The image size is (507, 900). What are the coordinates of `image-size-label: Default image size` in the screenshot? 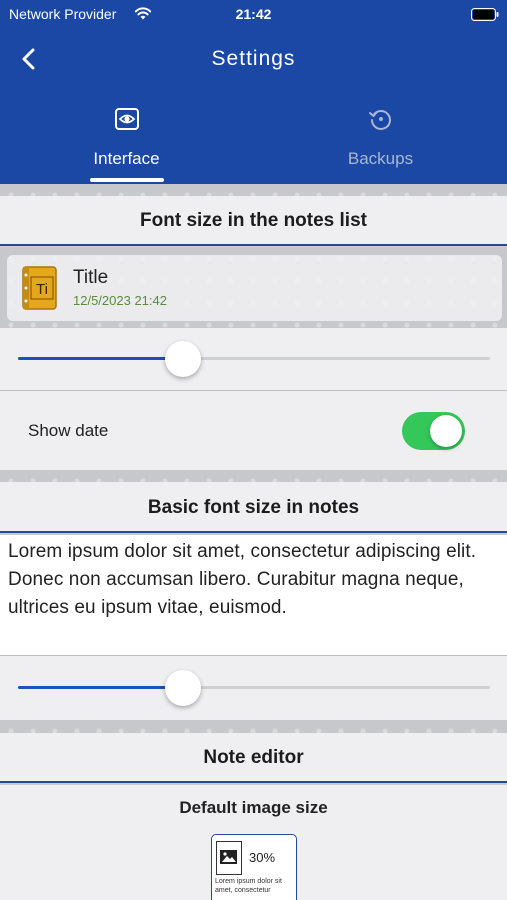 It's located at (253, 807).